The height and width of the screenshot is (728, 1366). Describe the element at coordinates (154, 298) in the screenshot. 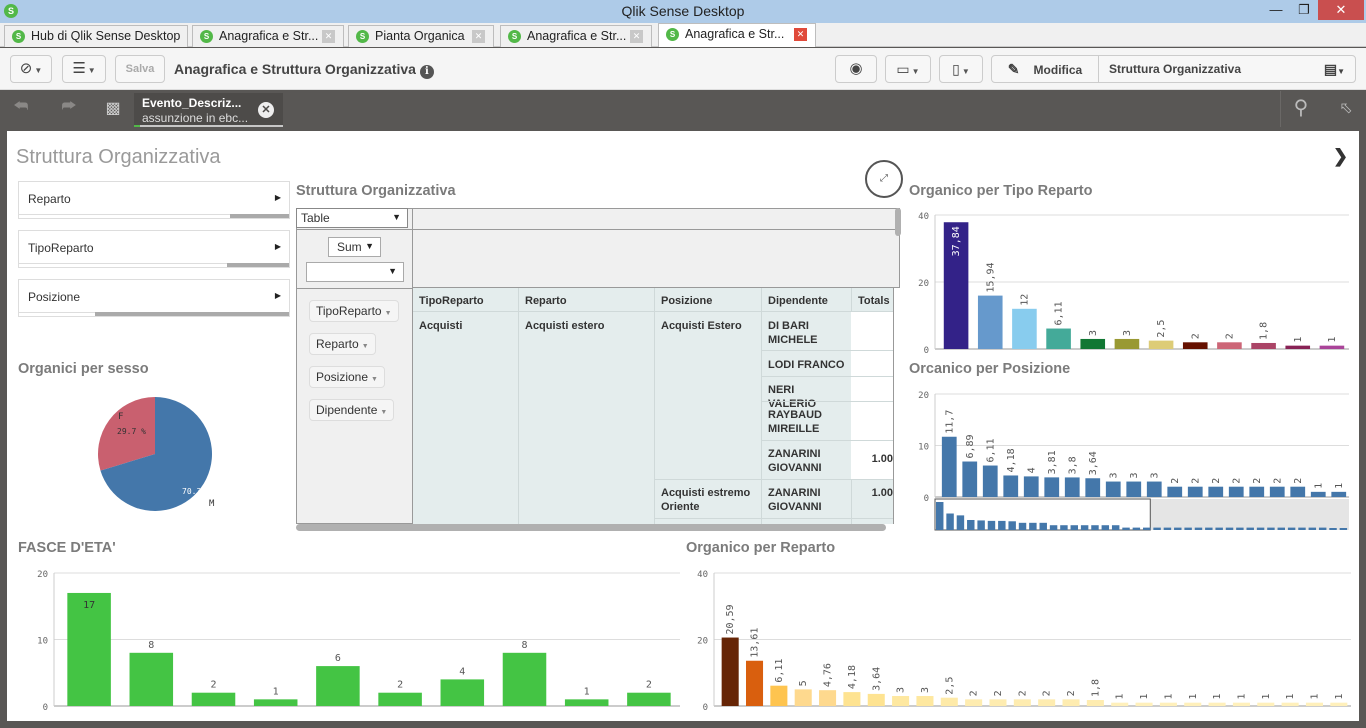

I see `filter-posizione: Posizione ▶` at that location.